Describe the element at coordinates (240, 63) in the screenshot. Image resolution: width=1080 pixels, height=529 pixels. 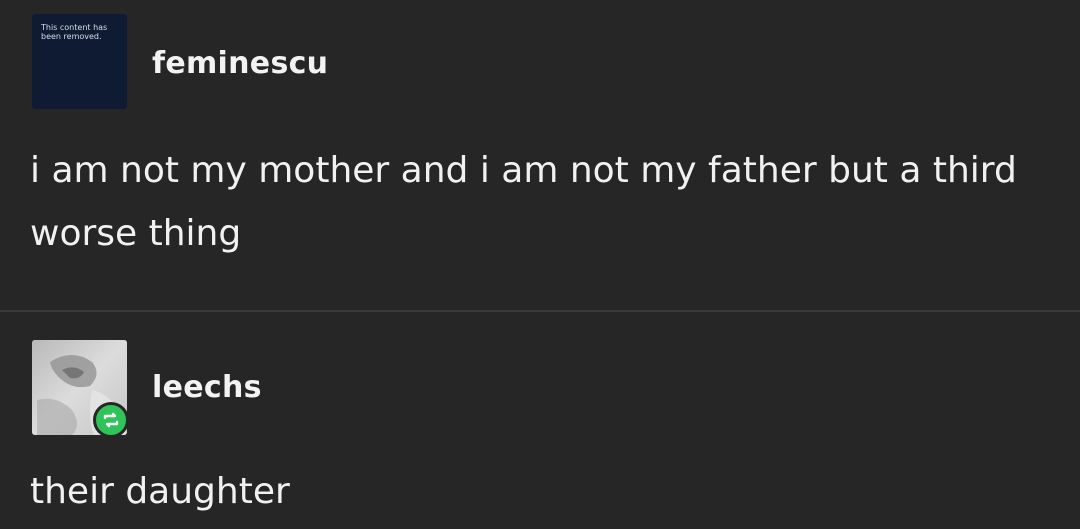
I see `username: feminescu` at that location.